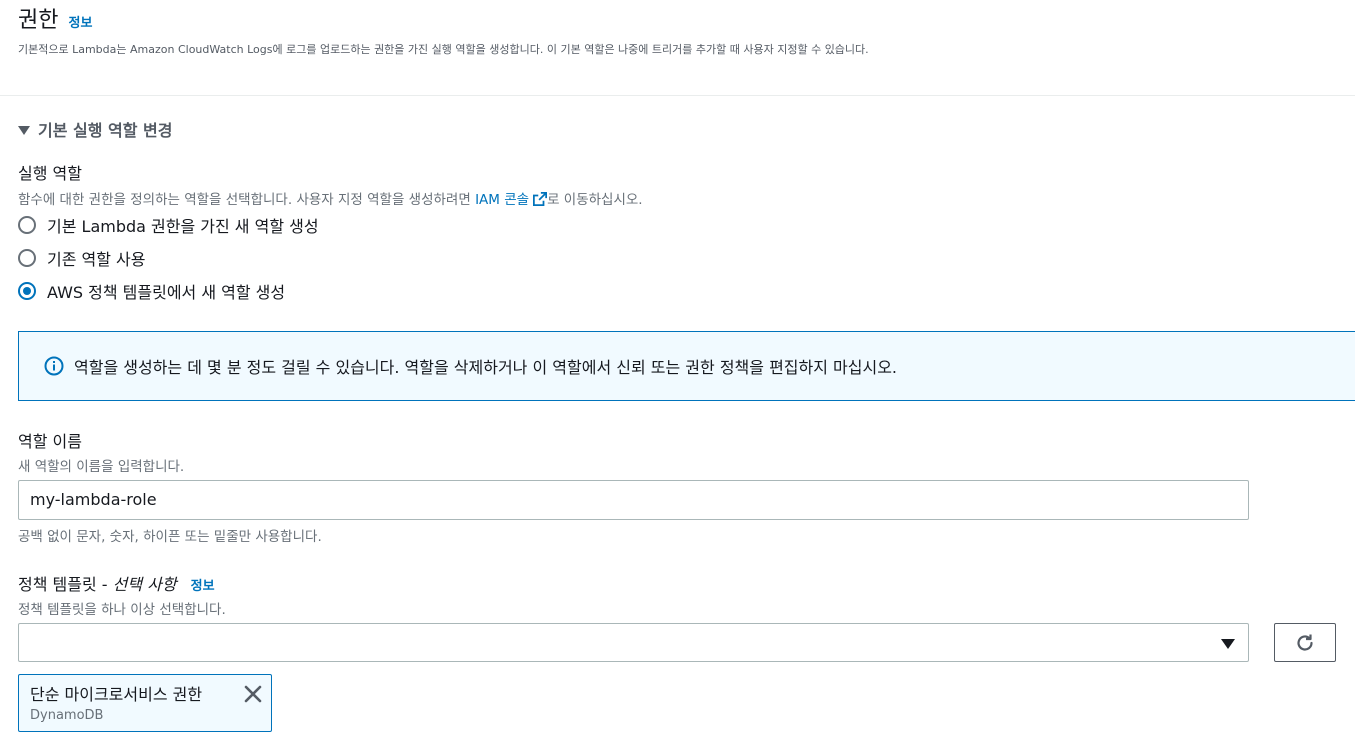 The image size is (1355, 745). I want to click on radio-label: 기존 역할 사용, so click(96, 259).